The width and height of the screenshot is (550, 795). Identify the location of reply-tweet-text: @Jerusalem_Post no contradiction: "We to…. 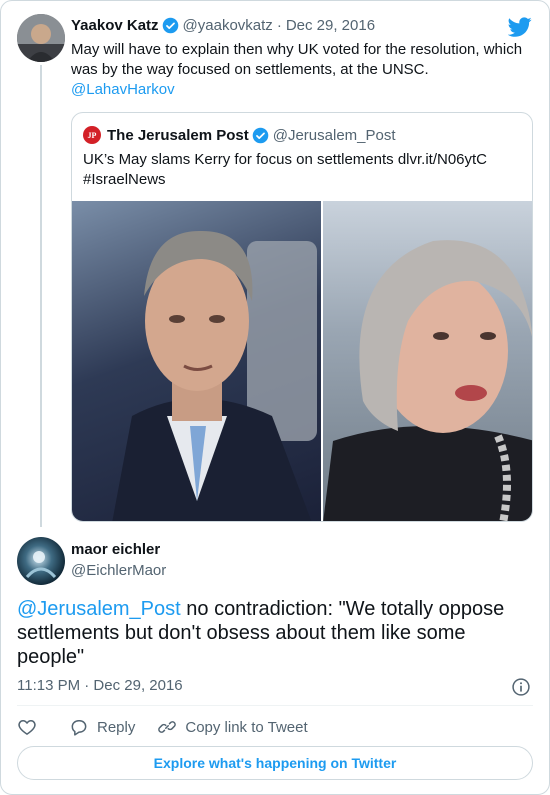
(272, 633).